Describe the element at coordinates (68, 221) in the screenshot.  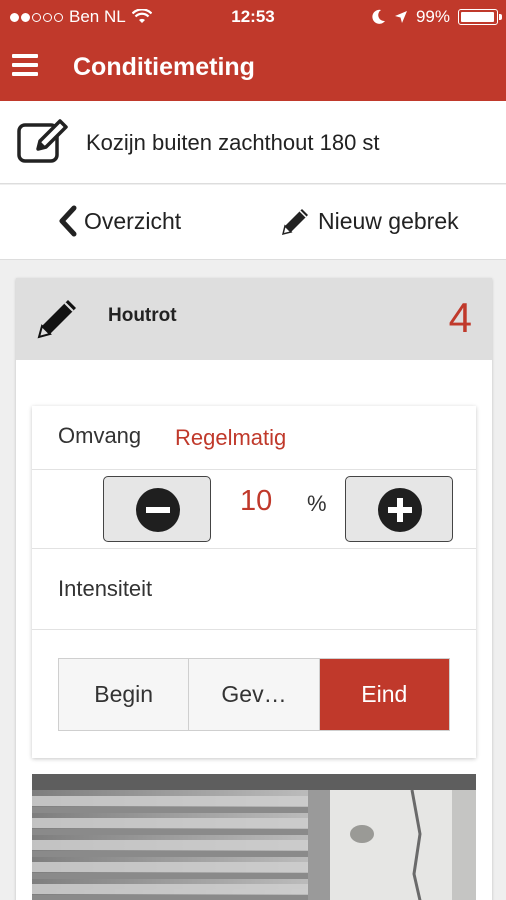
I see `chevron-left-icon` at that location.